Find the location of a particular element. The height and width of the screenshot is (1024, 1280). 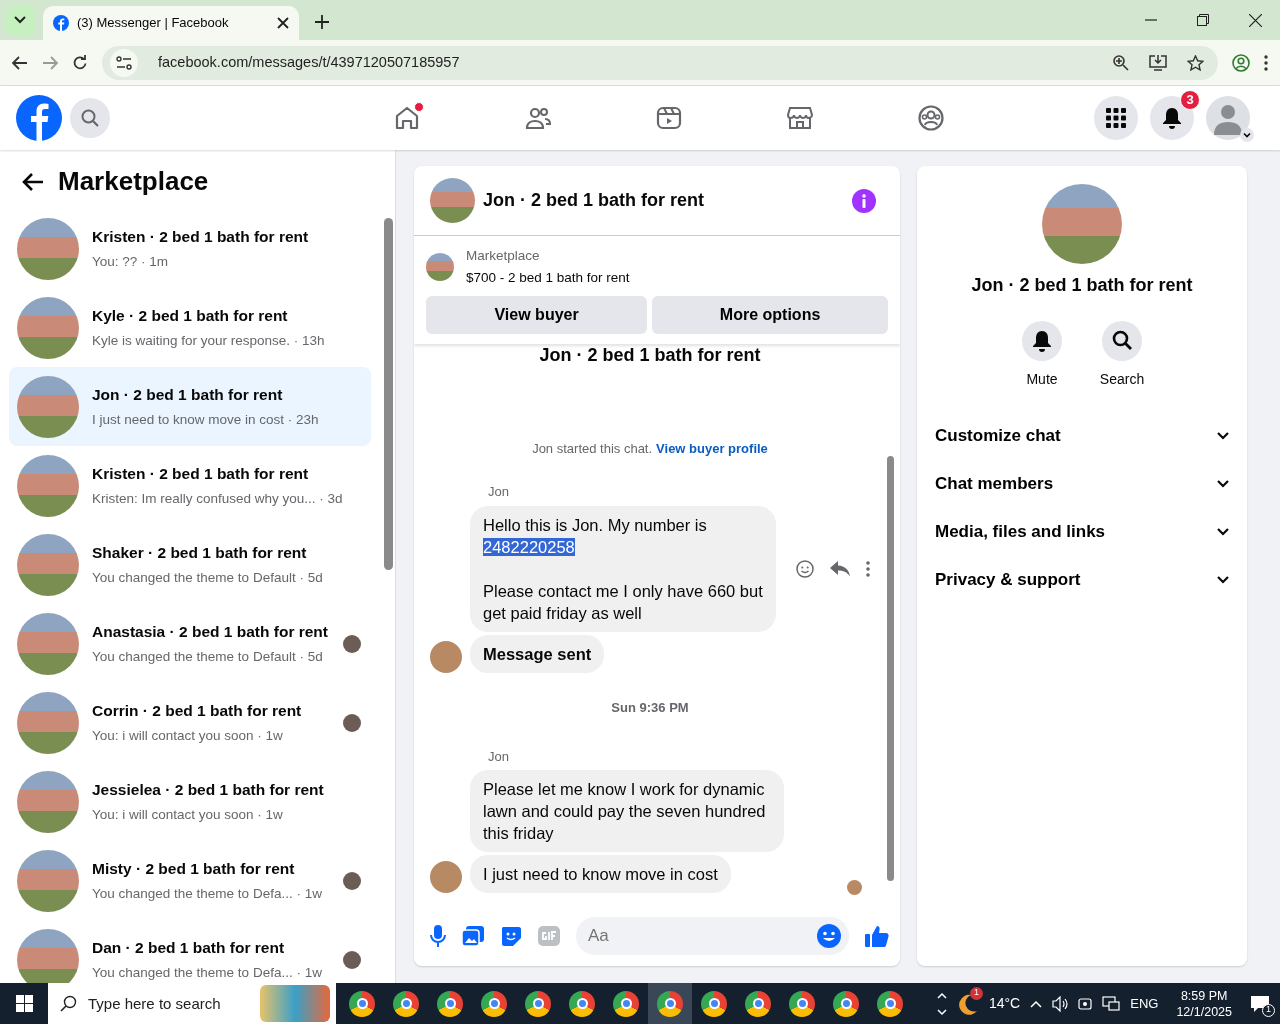

conversation-item: Jon · 2 bed 1 bath for rent I just need to know move in cost · 23h is located at coordinates (190, 406).